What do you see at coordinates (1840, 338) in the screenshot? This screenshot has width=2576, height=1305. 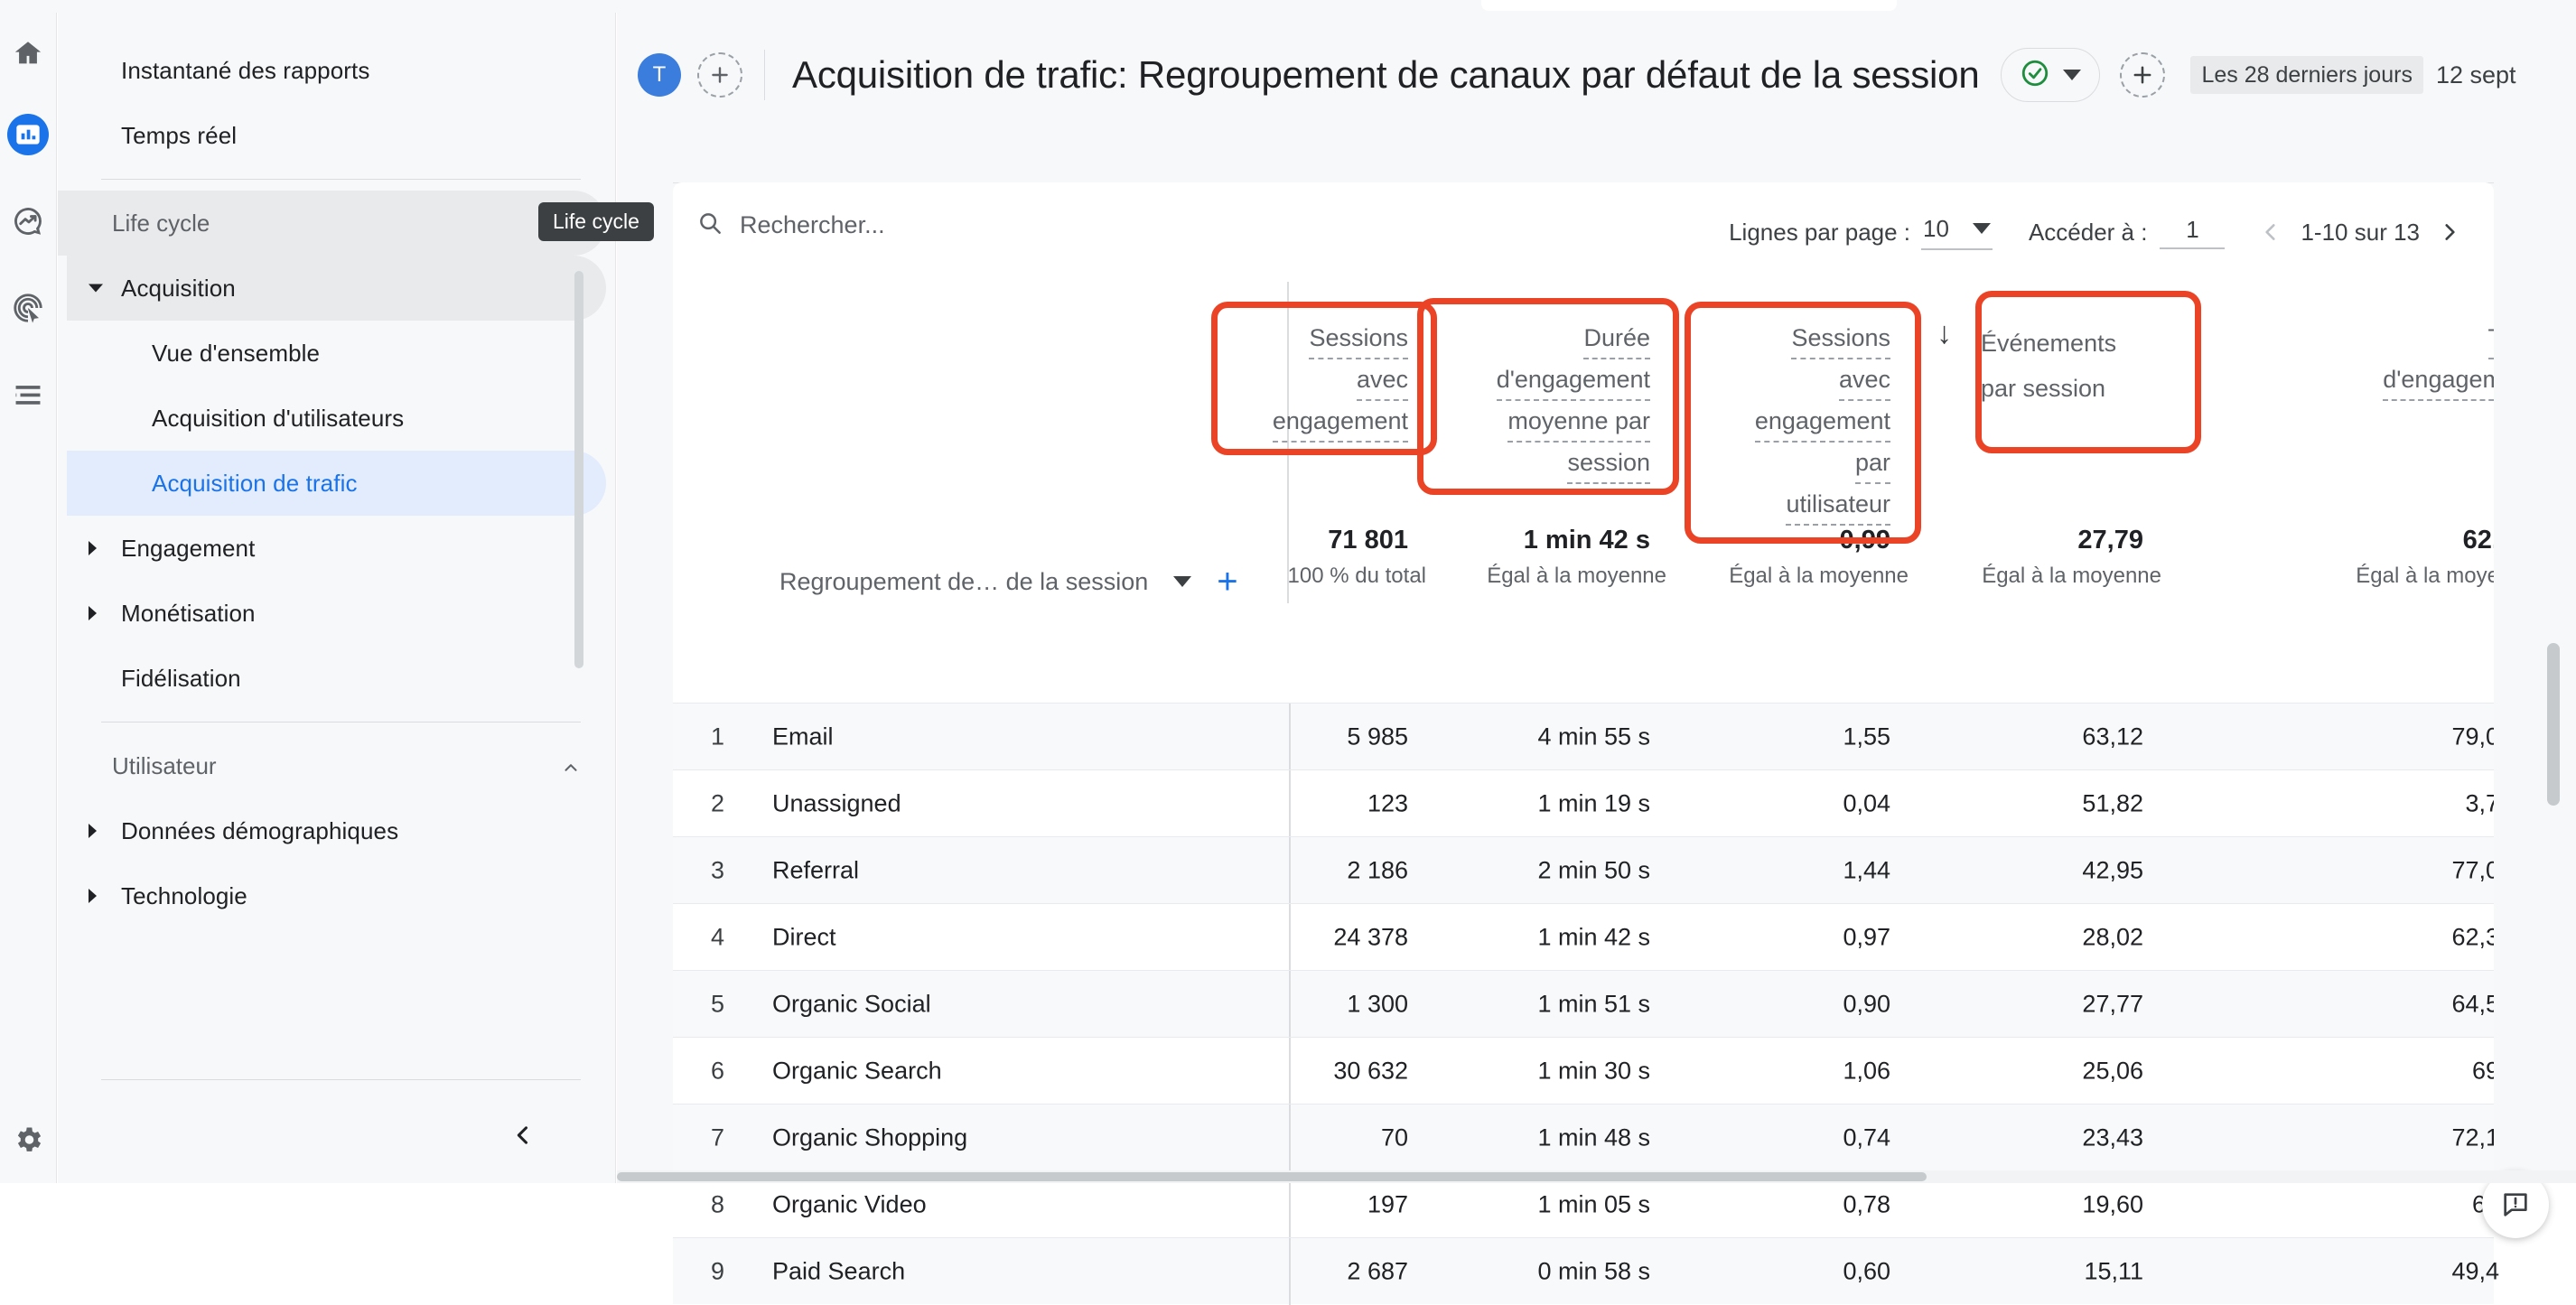 I see `header-line: Sessions` at bounding box center [1840, 338].